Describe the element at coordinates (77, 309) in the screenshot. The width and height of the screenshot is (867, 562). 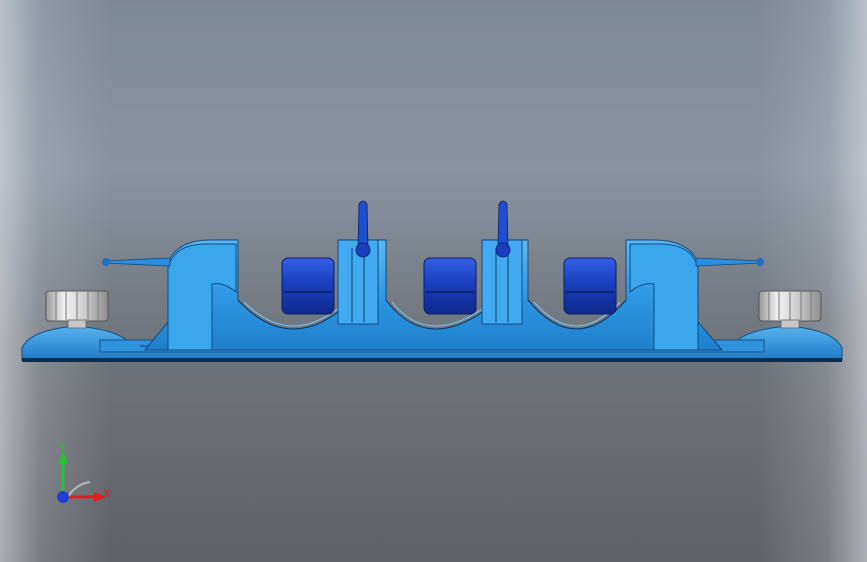
I see `left-knob` at that location.